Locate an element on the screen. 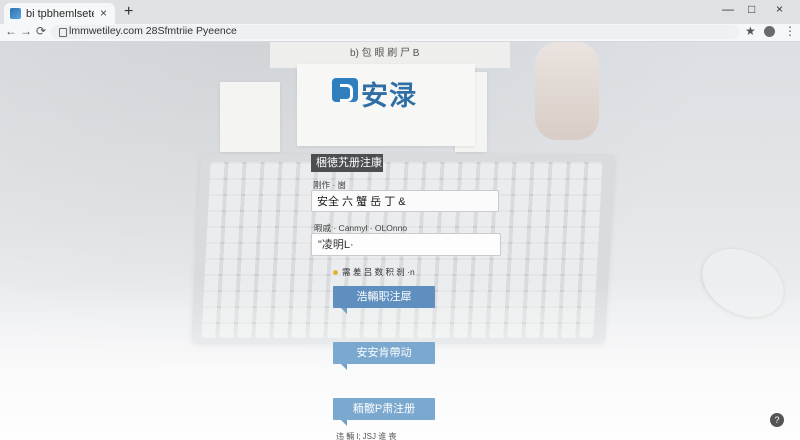 Image resolution: width=800 pixels, height=440 pixels. browser-tab-strip: bi tpbhemlsetecic × + — □ × is located at coordinates (400, 12).